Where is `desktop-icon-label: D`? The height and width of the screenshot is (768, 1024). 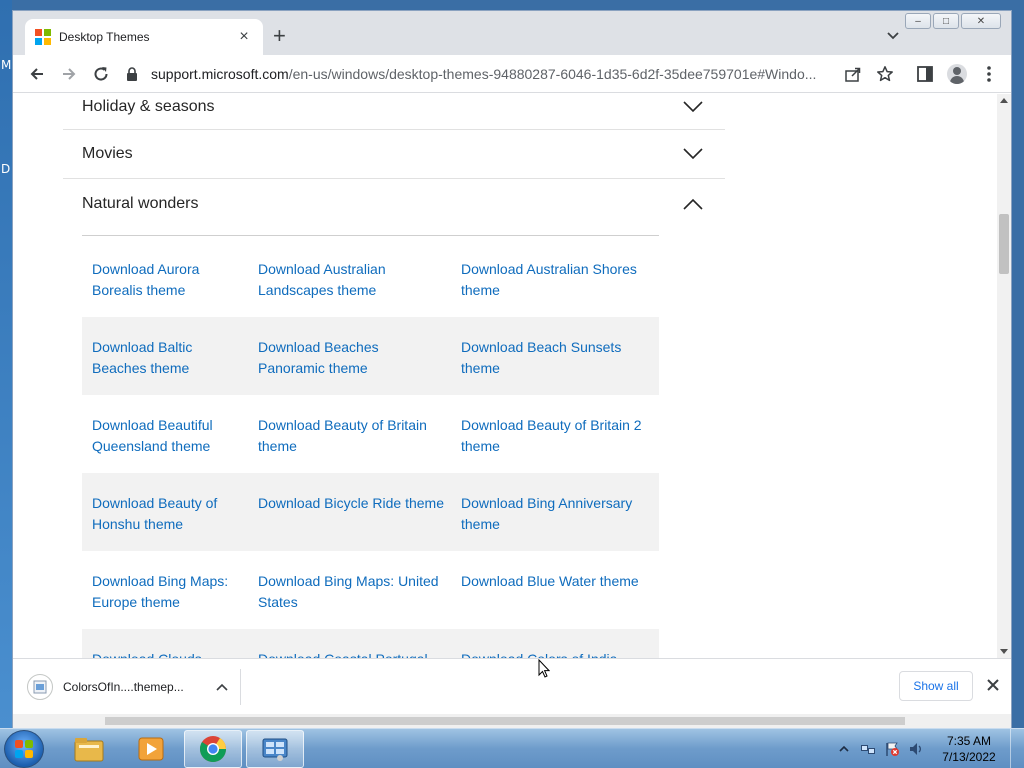 desktop-icon-label: D is located at coordinates (6, 169).